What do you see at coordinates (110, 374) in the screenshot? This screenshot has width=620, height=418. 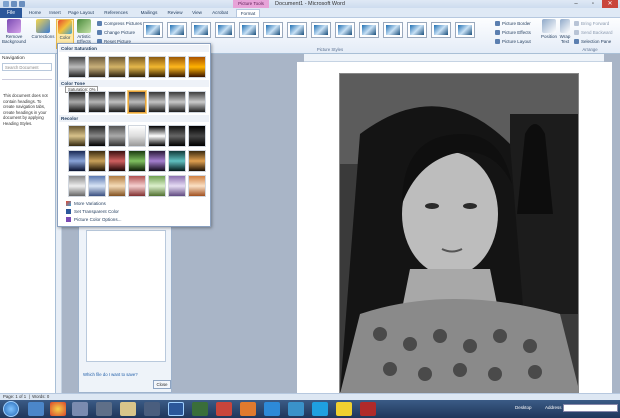 I see `side-dialog-help-link: Which file do I want to save?` at bounding box center [110, 374].